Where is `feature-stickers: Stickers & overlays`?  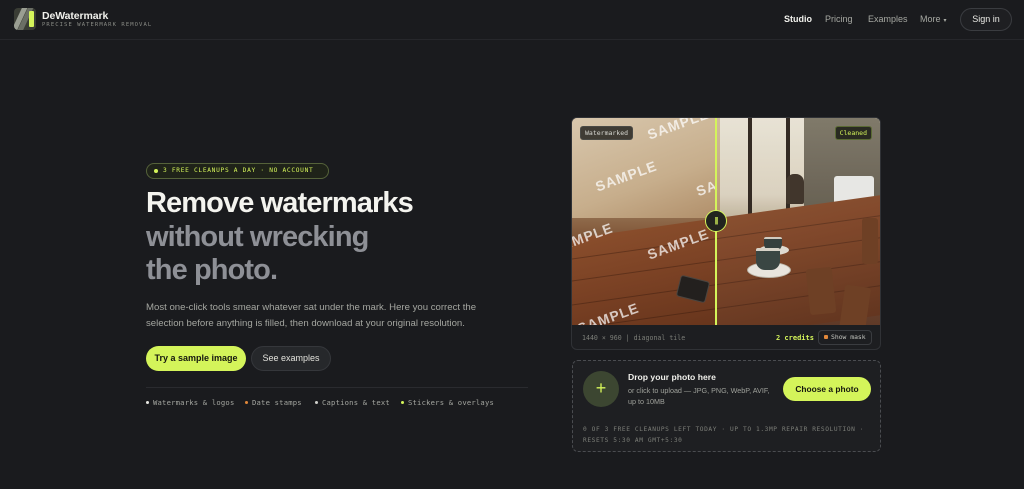
feature-stickers: Stickers & overlays is located at coordinates (447, 402).